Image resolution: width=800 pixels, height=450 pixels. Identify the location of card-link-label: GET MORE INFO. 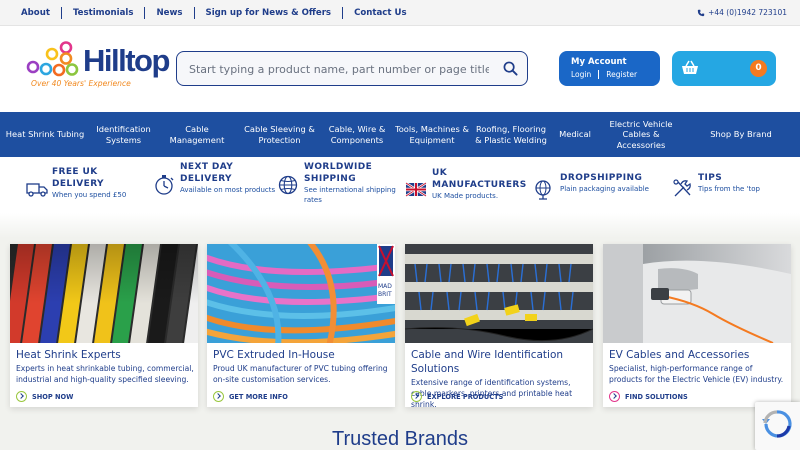
(258, 396).